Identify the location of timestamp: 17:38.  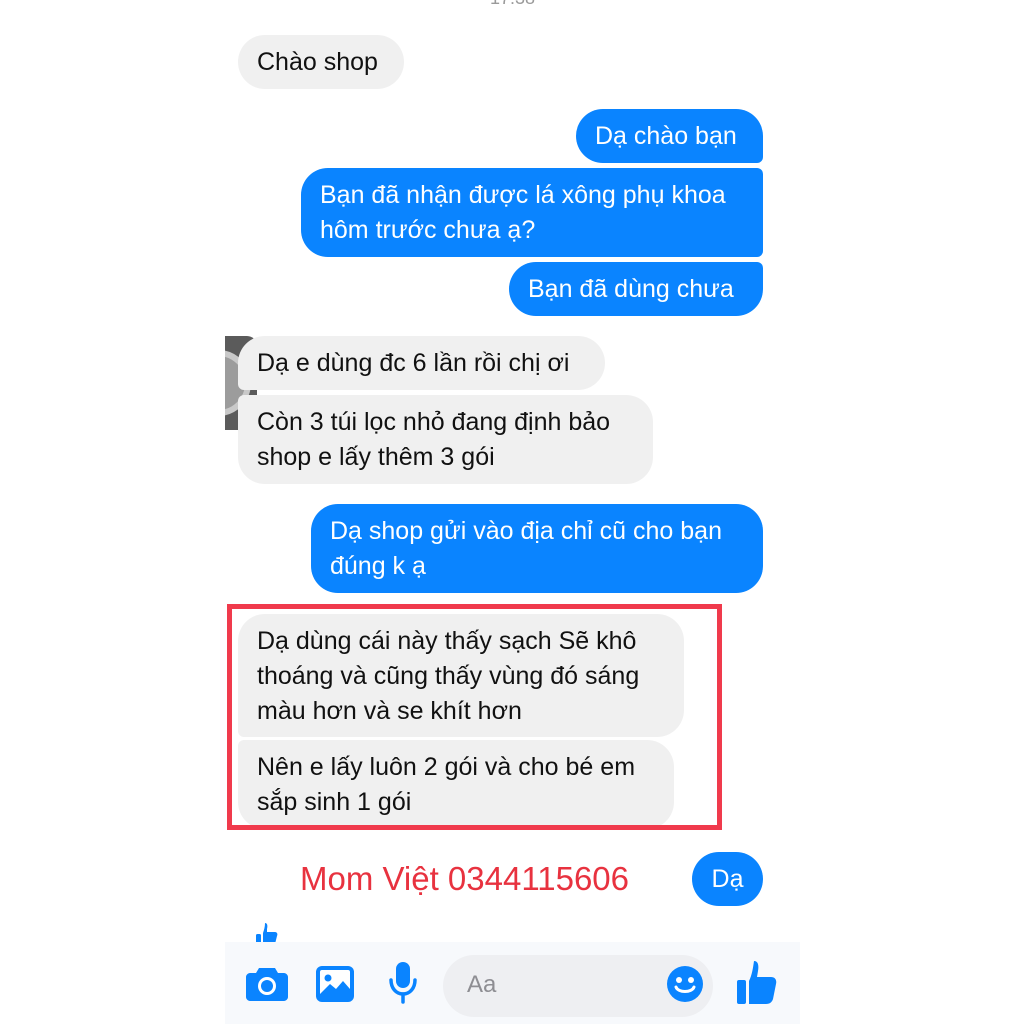
(512, 4).